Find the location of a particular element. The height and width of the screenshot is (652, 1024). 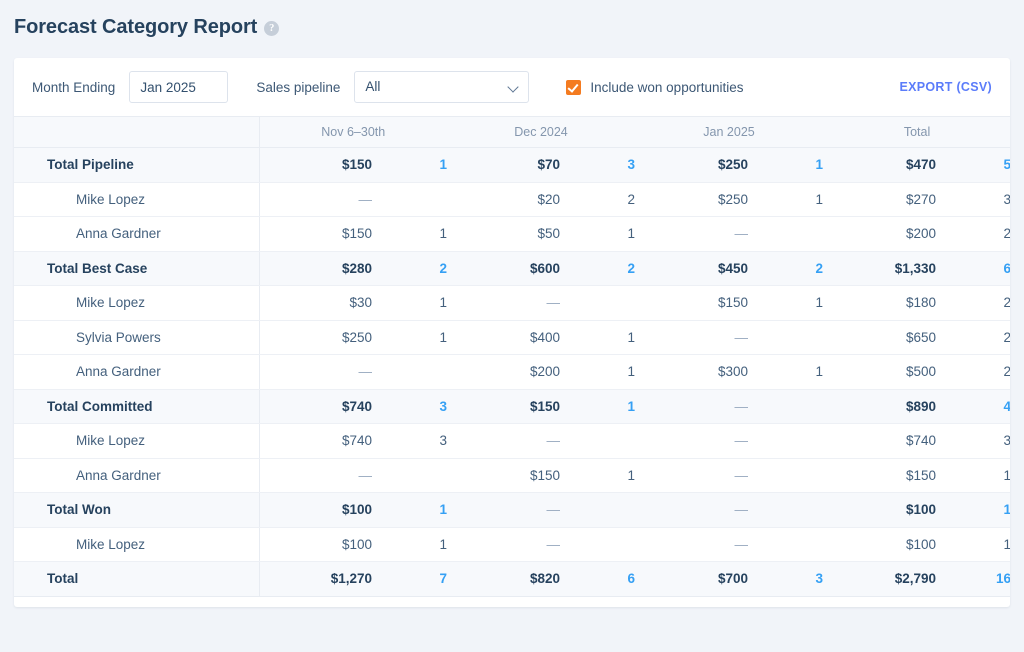

count-cell: 7 is located at coordinates (409, 579).